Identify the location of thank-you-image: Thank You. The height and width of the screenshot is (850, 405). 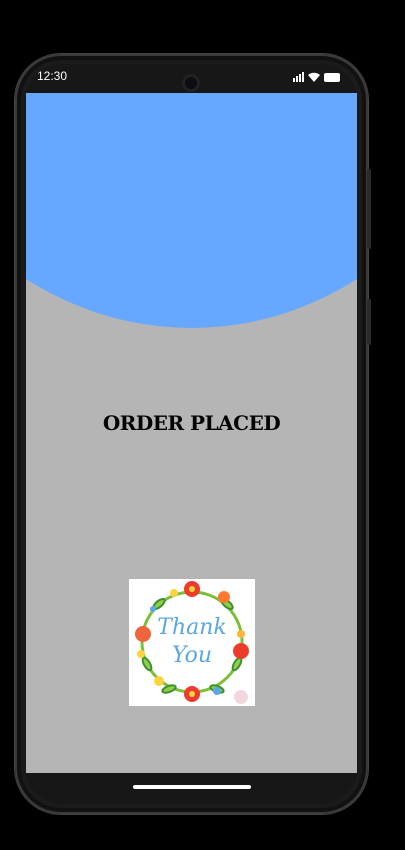
(192, 642).